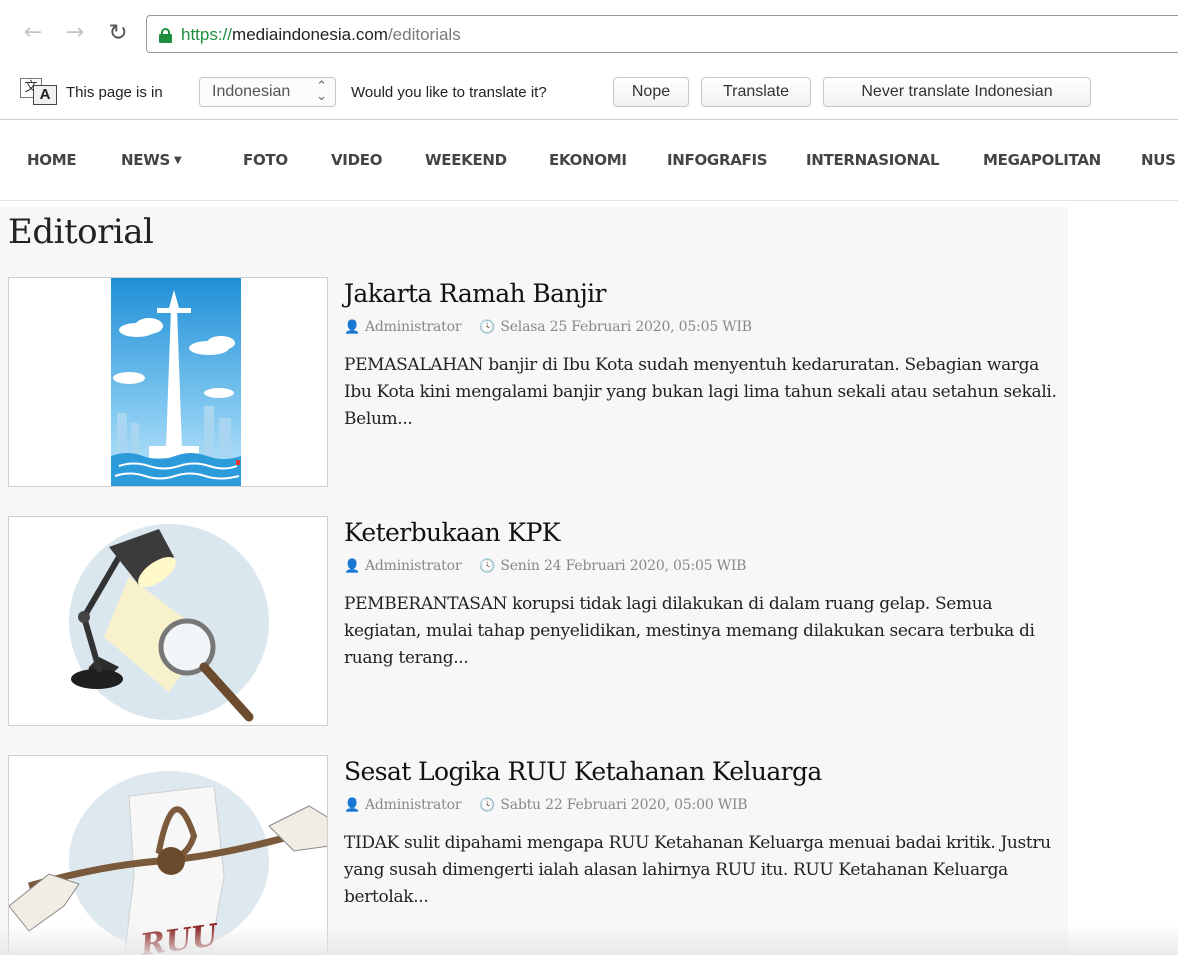  Describe the element at coordinates (321, 91) in the screenshot. I see `select-updown-icon: ⌃ ⌄` at that location.